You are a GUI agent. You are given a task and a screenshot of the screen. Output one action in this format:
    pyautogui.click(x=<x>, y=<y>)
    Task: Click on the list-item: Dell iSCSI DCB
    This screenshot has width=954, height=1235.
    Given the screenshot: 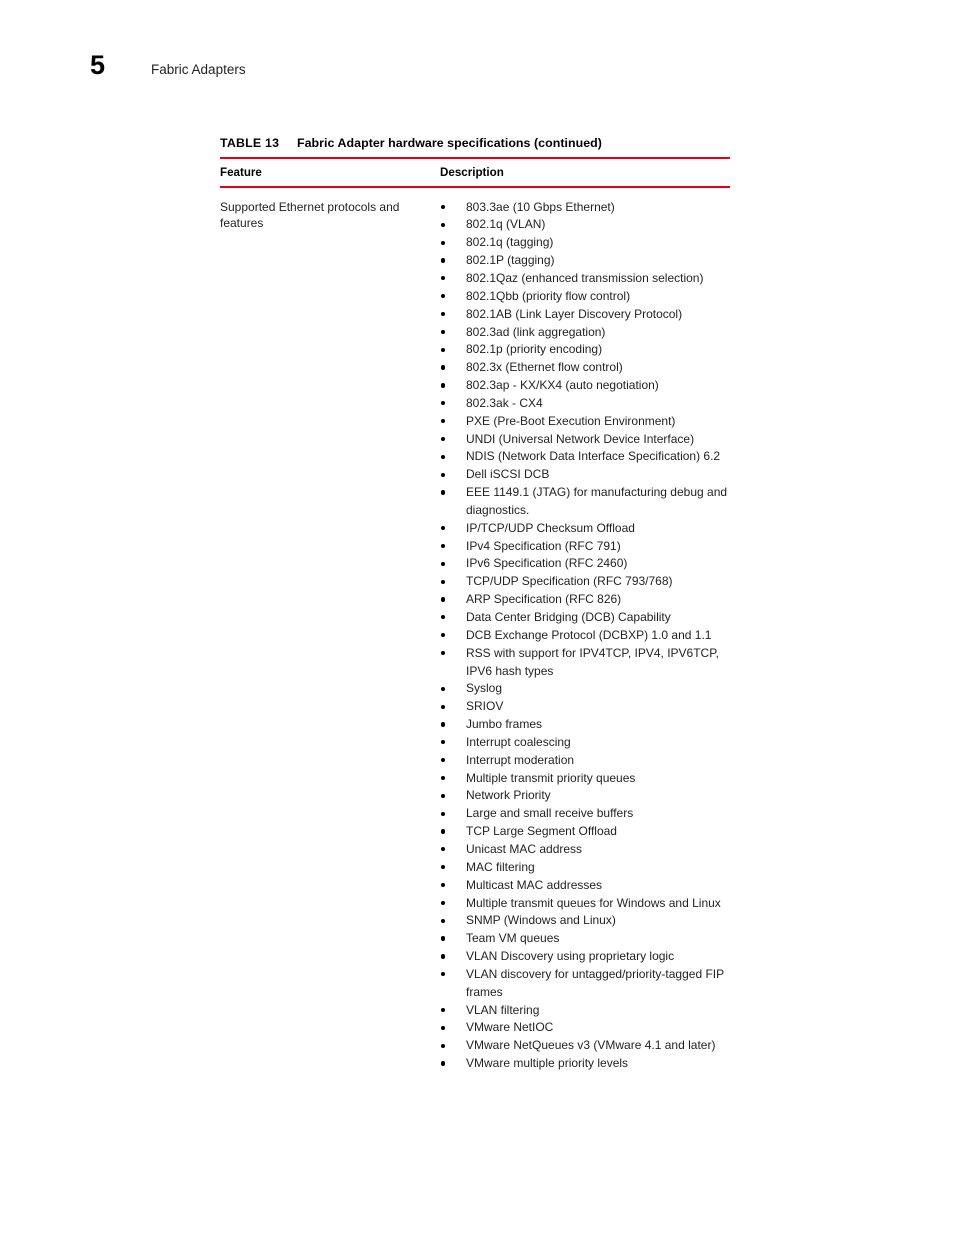 What is the action you would take?
    pyautogui.click(x=585, y=475)
    